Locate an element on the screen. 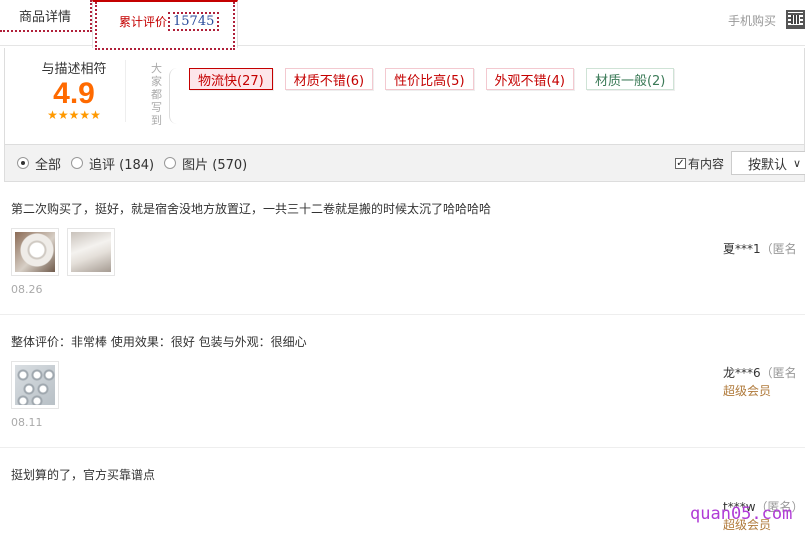 This screenshot has width=805, height=548. divider is located at coordinates (125, 91).